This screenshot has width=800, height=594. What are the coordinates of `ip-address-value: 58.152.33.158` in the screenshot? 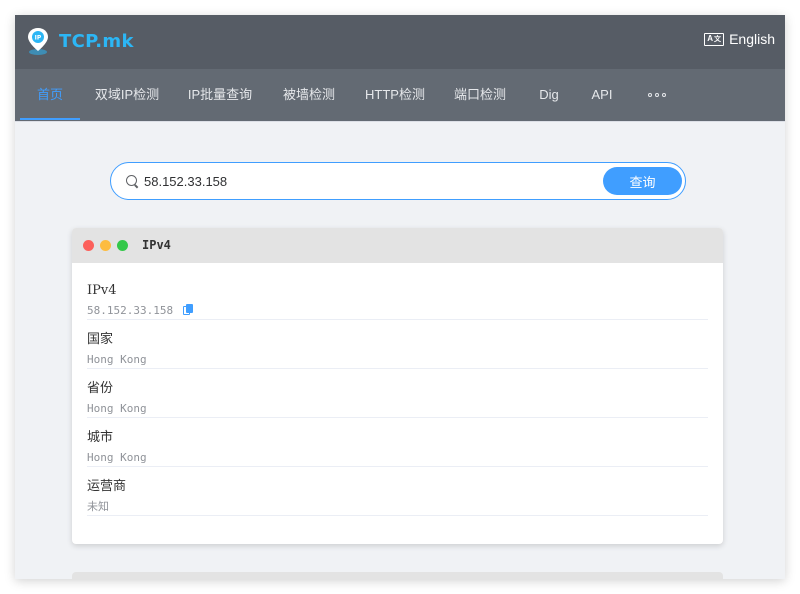 It's located at (130, 310).